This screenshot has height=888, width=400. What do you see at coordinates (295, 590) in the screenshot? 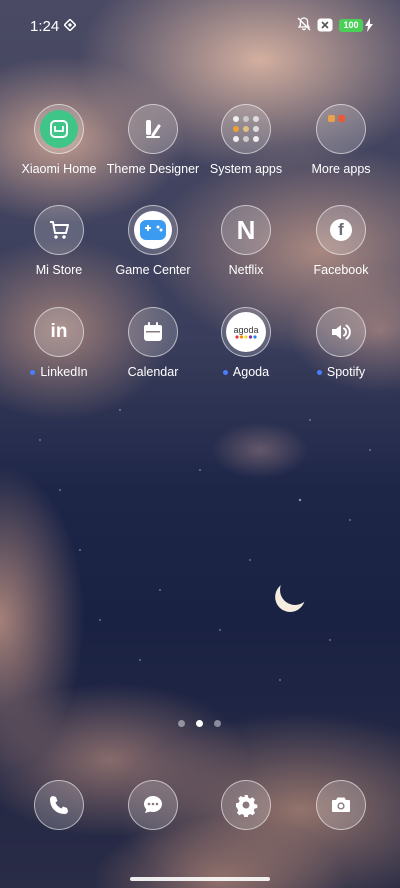
I see `crescent-moon` at bounding box center [295, 590].